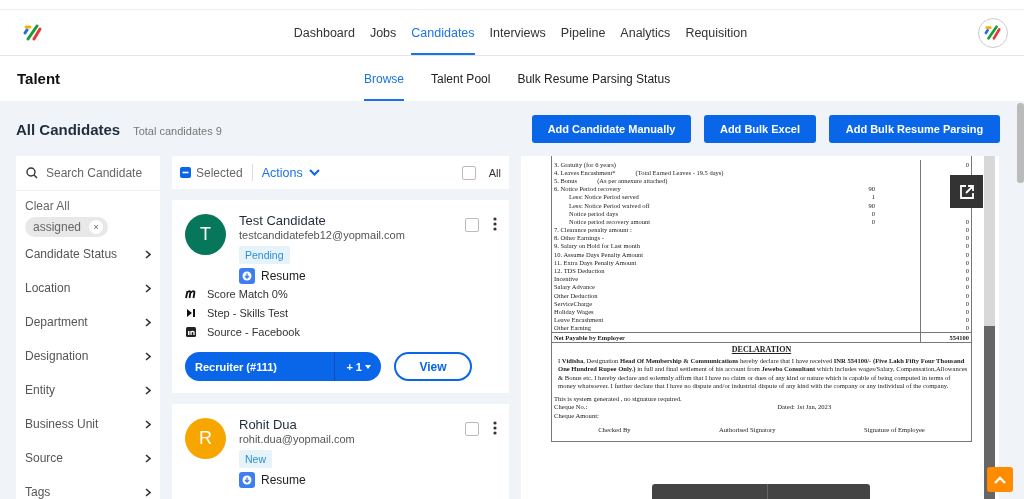 The image size is (1024, 499). What do you see at coordinates (611, 129) in the screenshot?
I see `add-button: Add Candidate Manually` at bounding box center [611, 129].